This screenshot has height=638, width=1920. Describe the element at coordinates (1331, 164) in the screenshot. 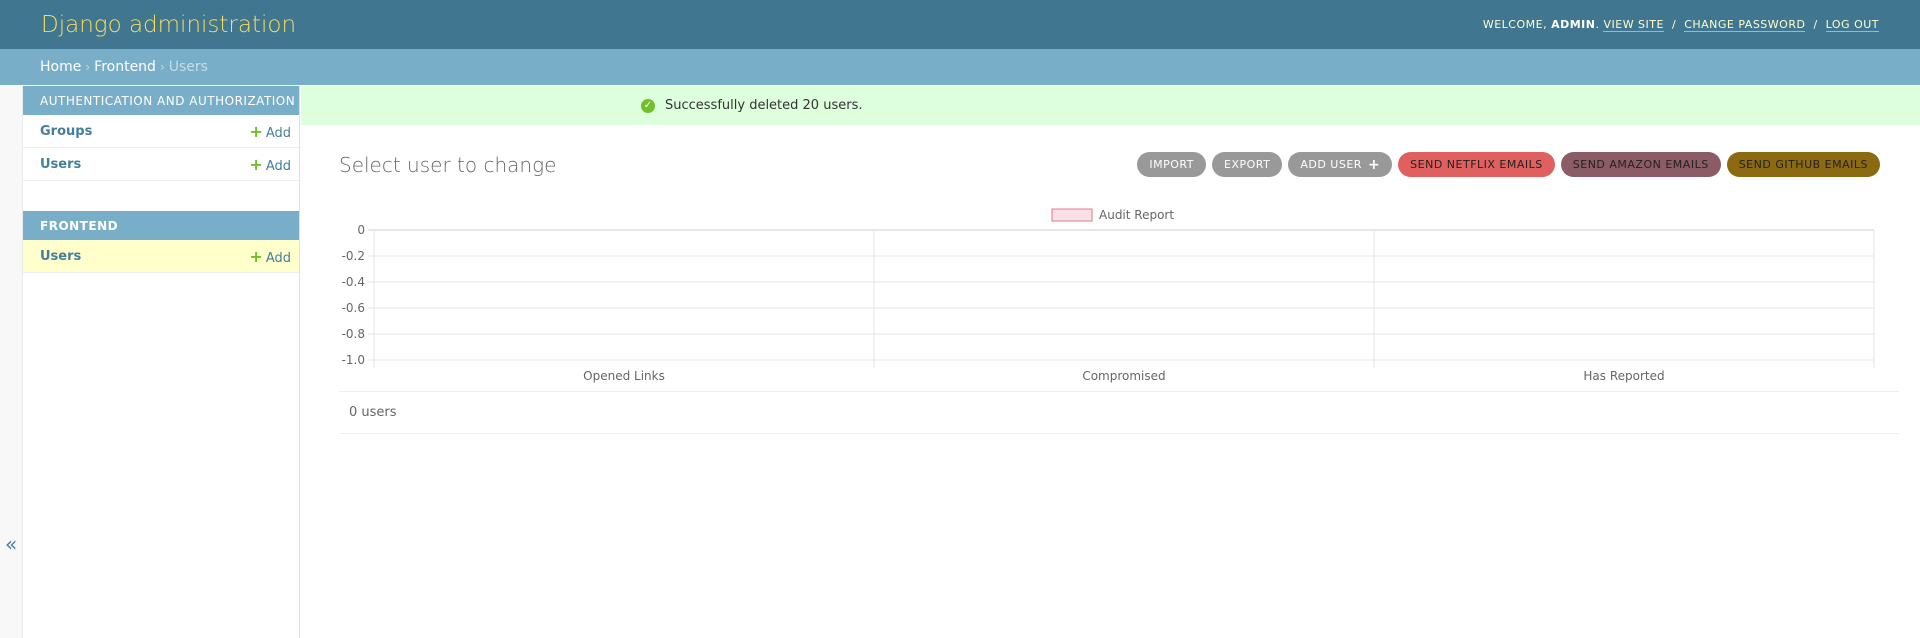

I see `add-user-label: Add user` at that location.